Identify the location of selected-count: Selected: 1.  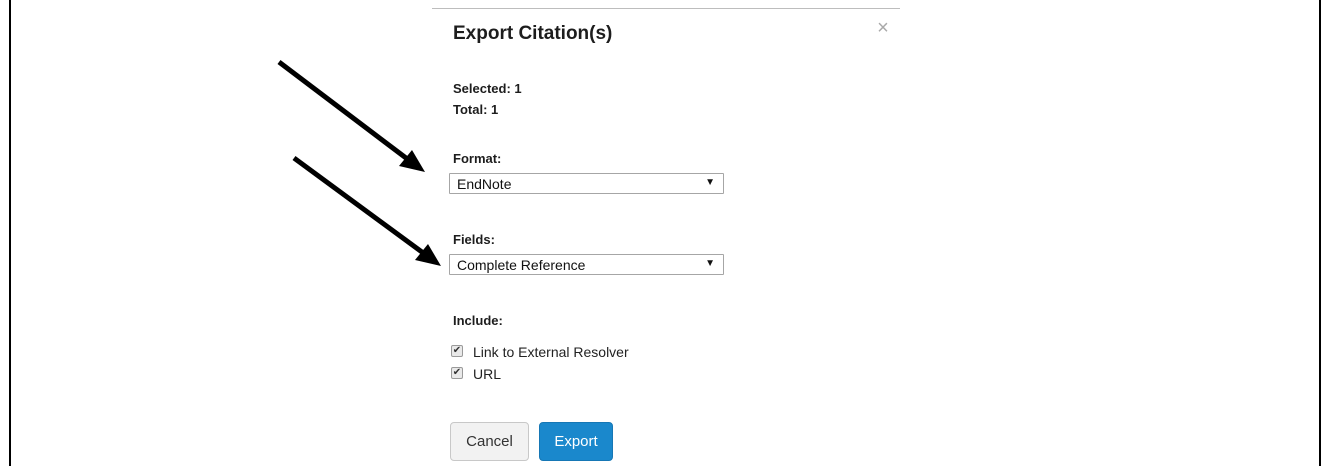
(487, 88).